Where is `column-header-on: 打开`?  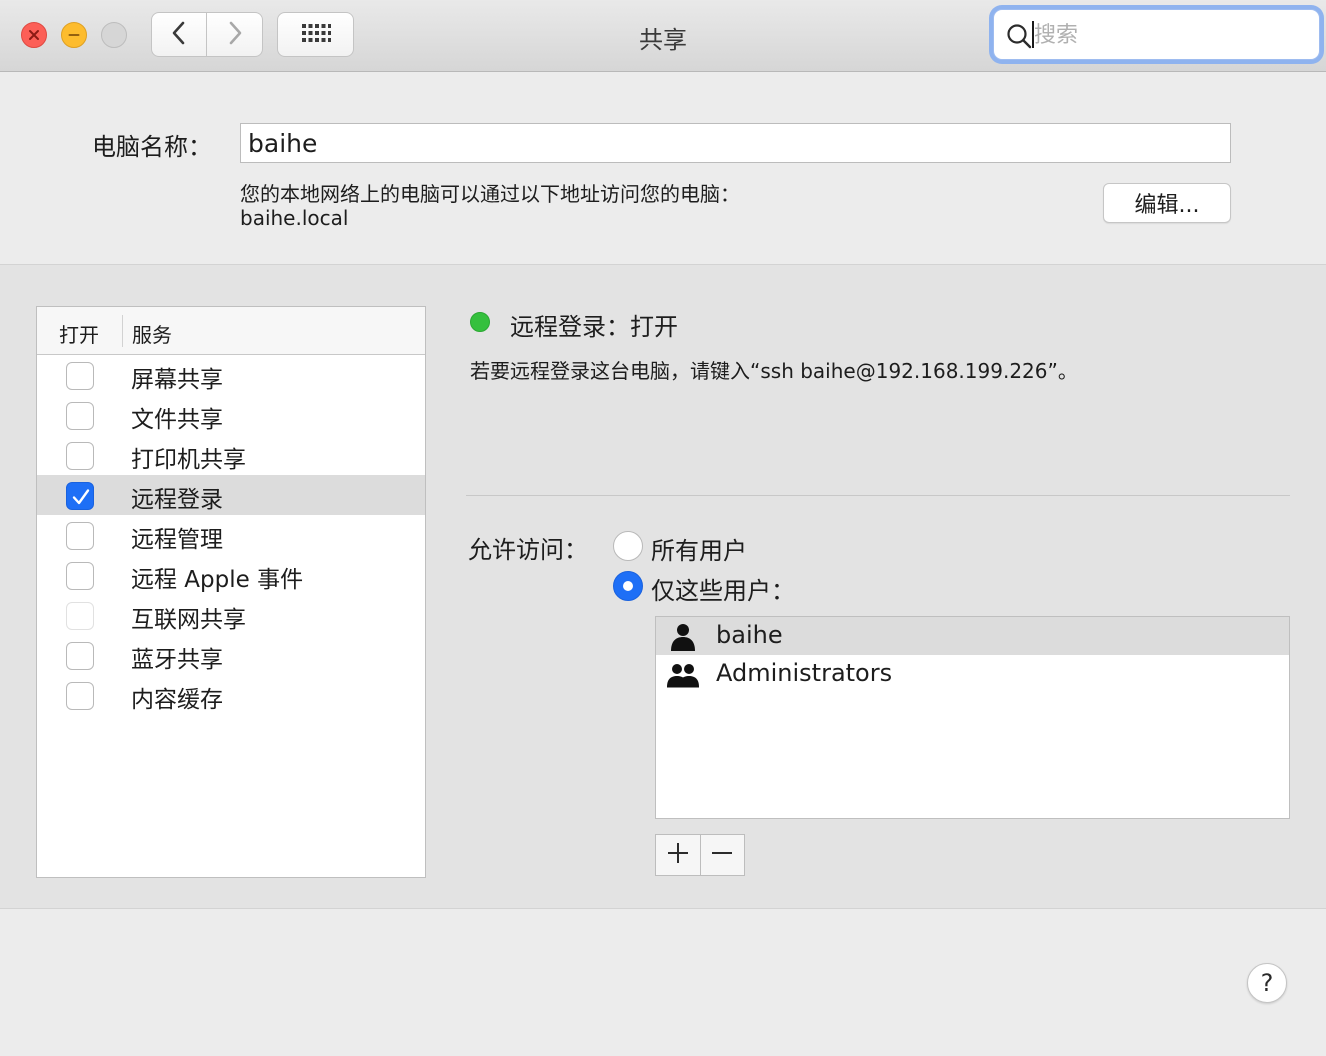
column-header-on: 打开 is located at coordinates (79, 333).